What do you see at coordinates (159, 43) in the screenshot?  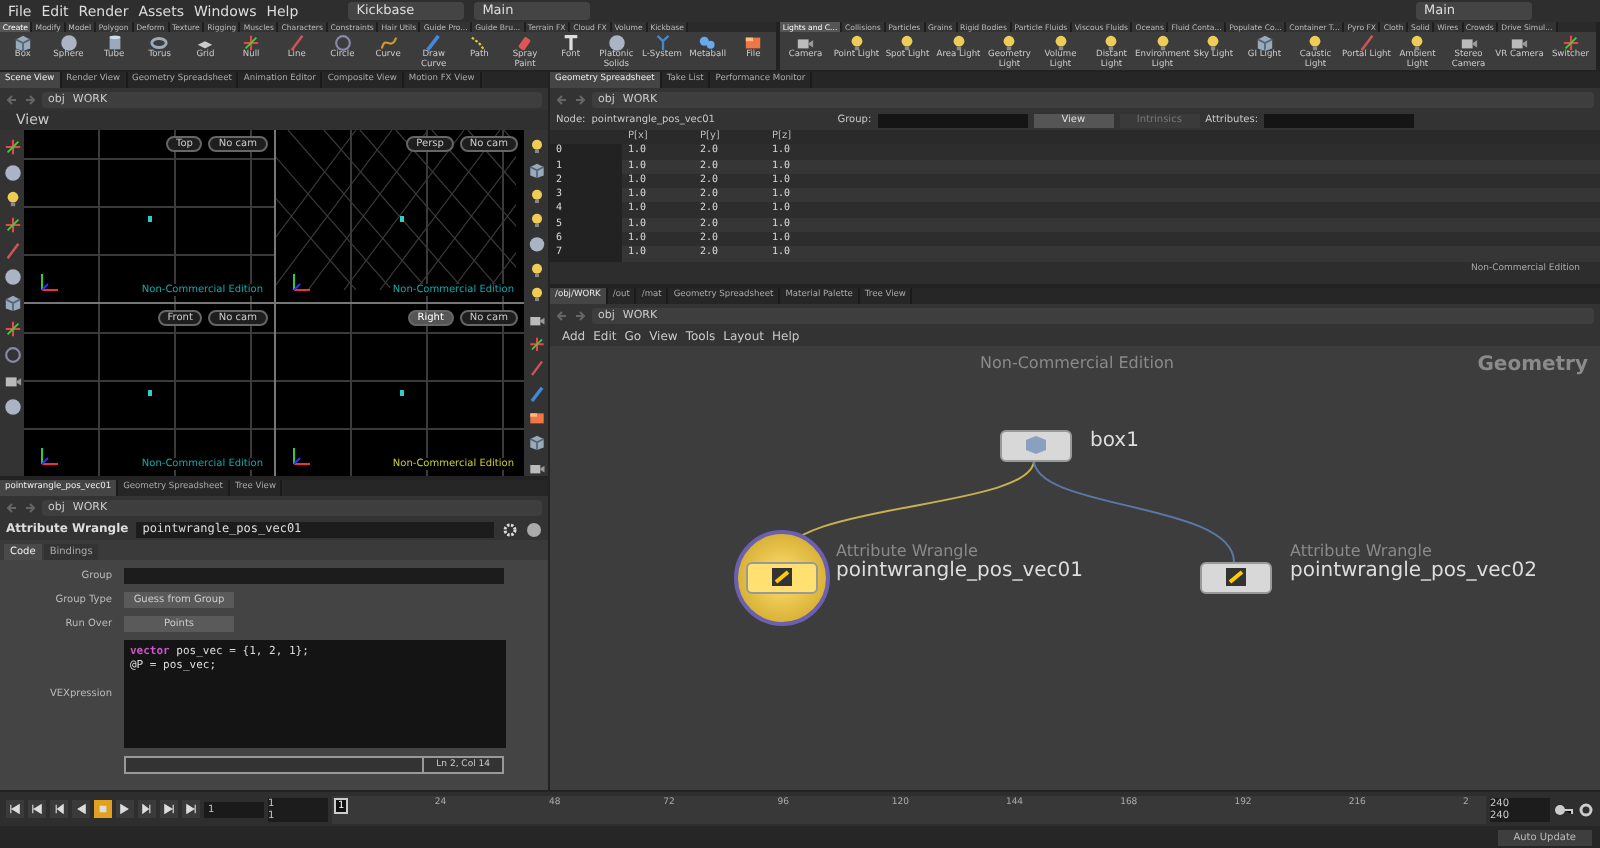 I see `torus-icon` at bounding box center [159, 43].